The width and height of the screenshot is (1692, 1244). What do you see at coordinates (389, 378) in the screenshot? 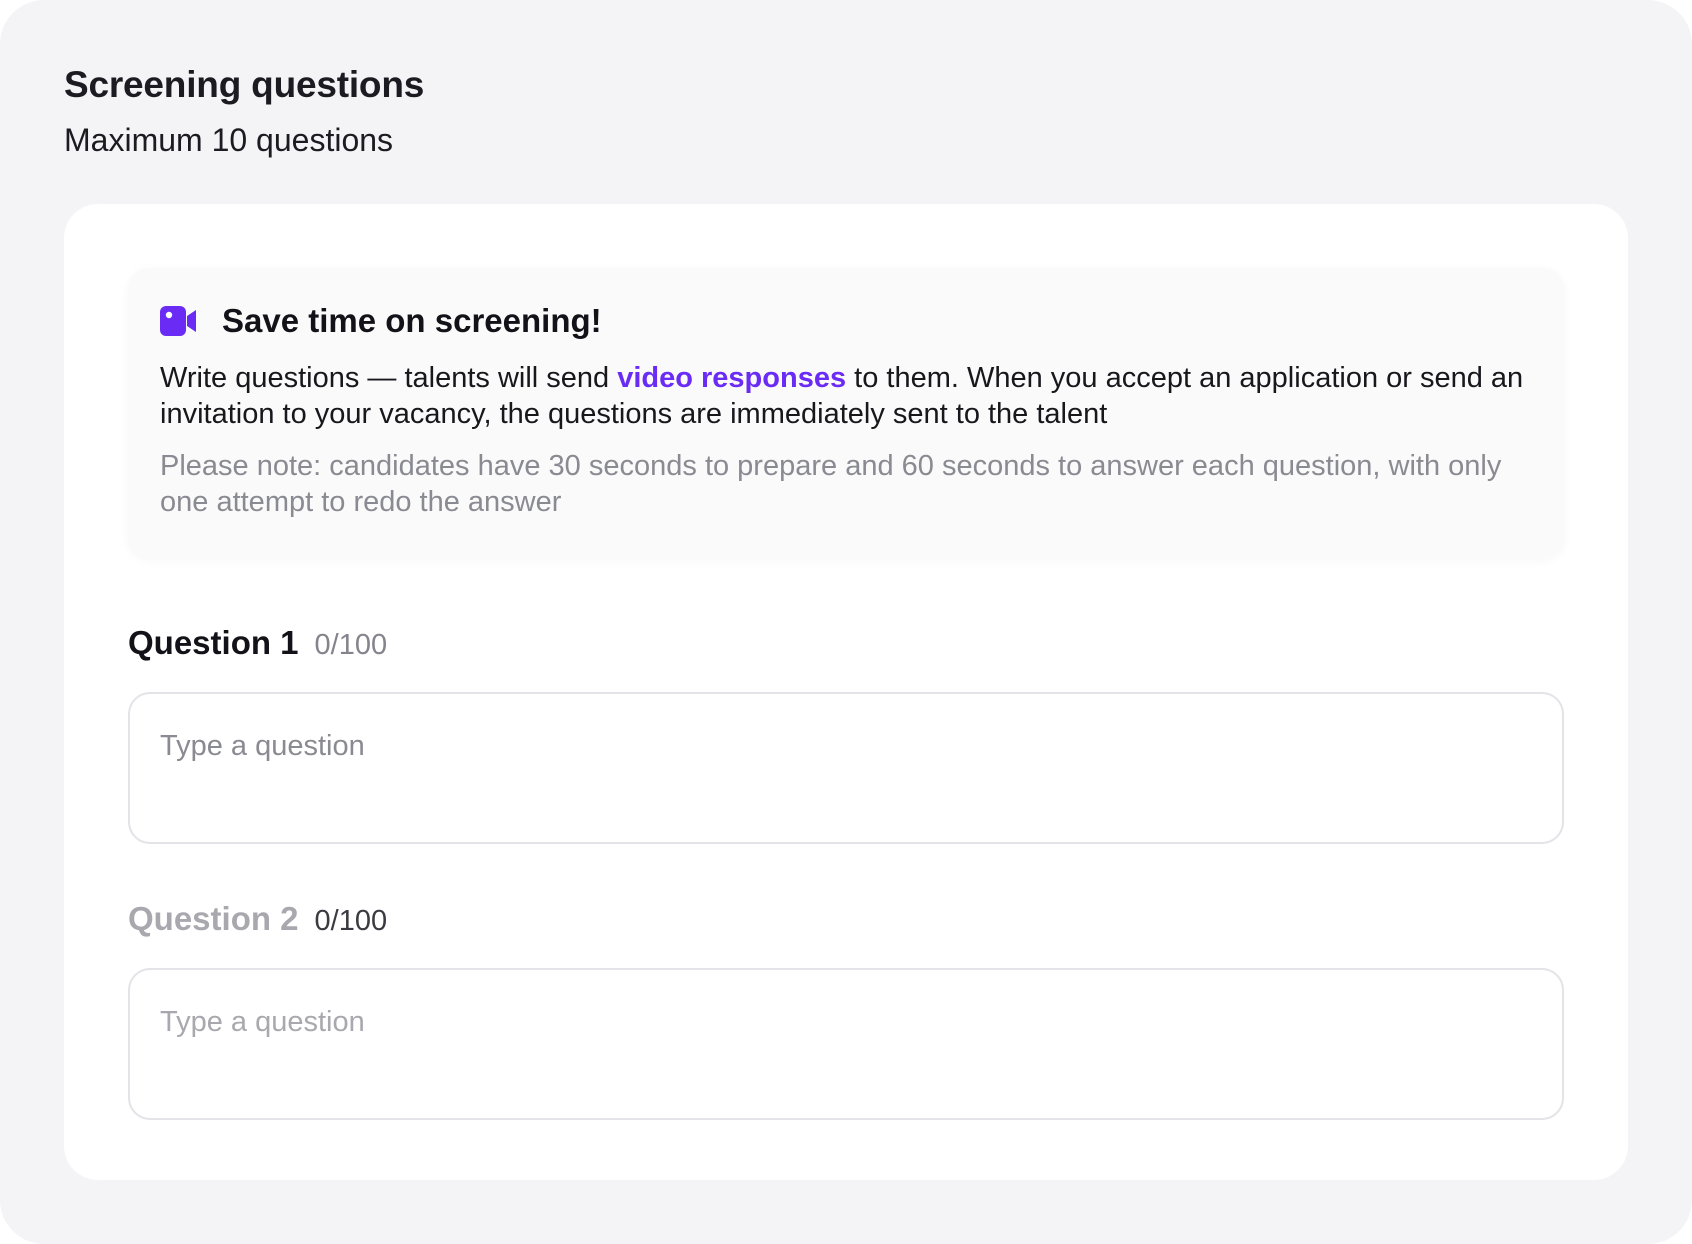
I see `callout-body-start: Write questions — talents will send` at bounding box center [389, 378].